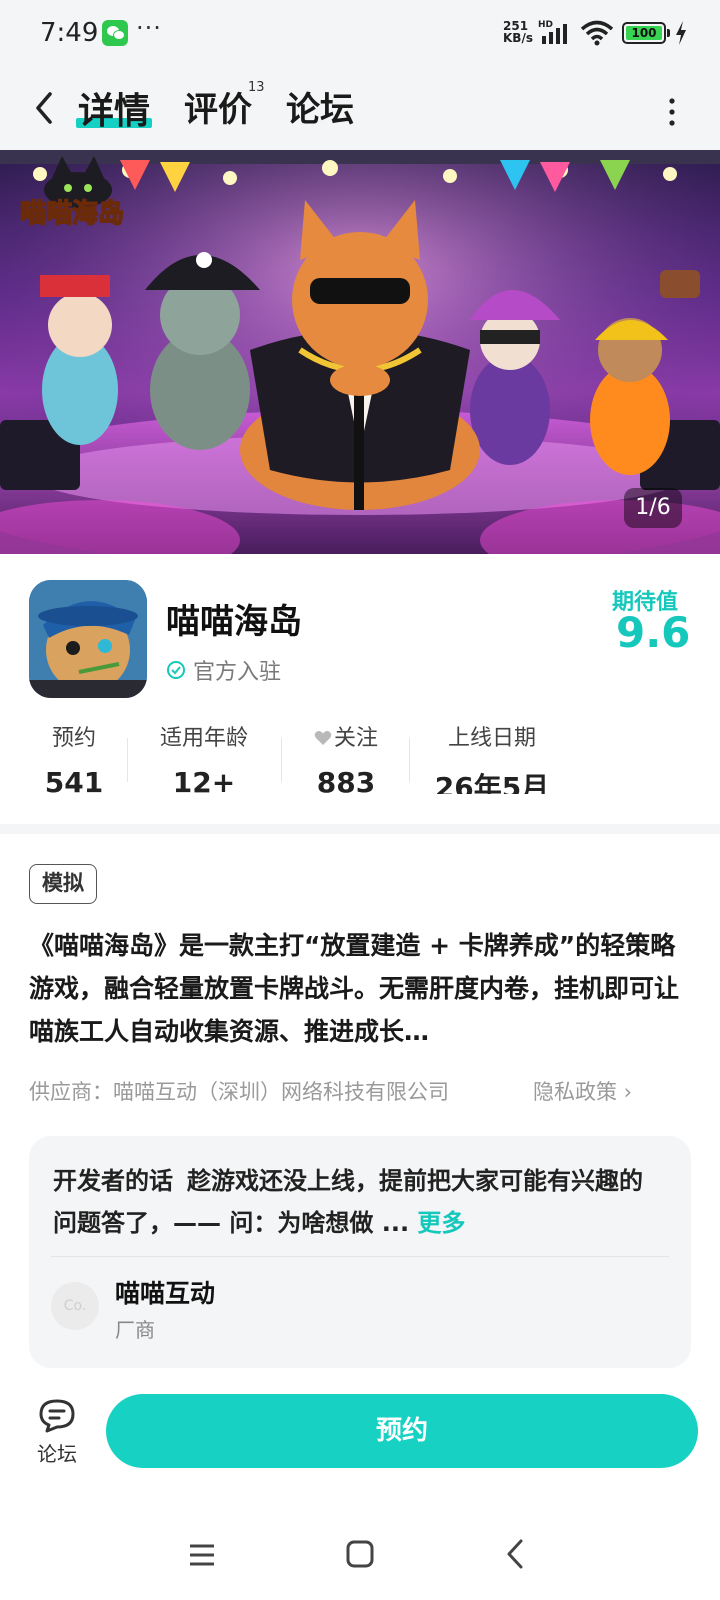 Image resolution: width=720 pixels, height=1600 pixels. What do you see at coordinates (492, 782) in the screenshot?
I see `stat-value: 26年5月` at bounding box center [492, 782].